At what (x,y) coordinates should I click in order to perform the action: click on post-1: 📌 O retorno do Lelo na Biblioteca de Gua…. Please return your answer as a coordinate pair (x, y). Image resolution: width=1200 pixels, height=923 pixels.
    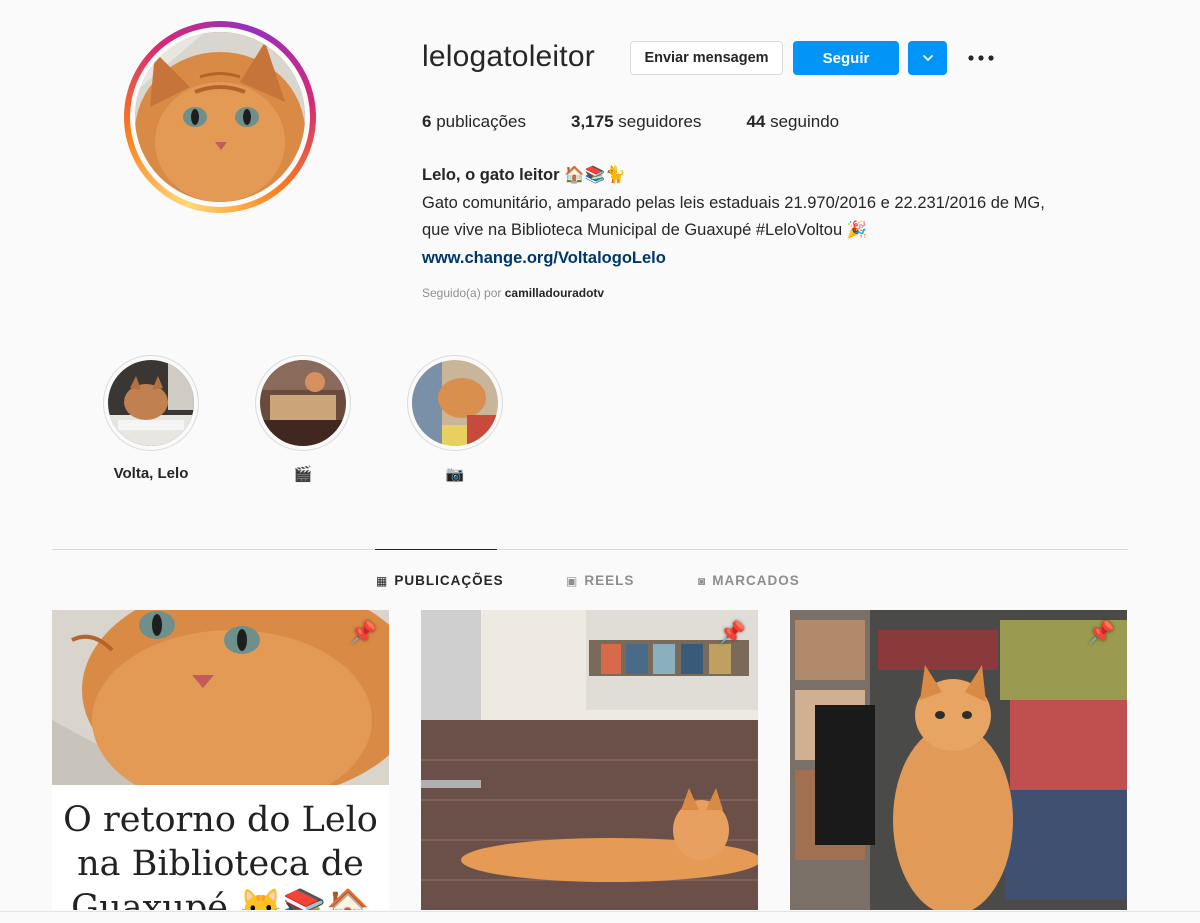
    Looking at the image, I should click on (220, 760).